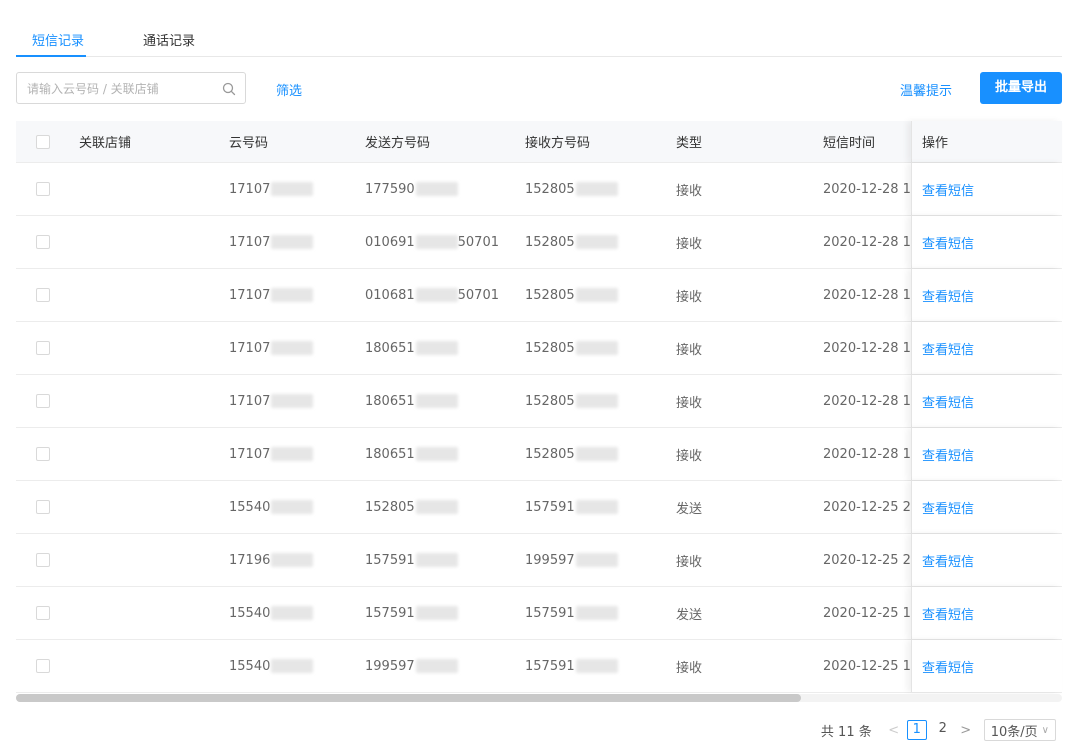  I want to click on table-row: 17196 157591 199597 接收 2020-12-25 20: 查看短信, so click(539, 560).